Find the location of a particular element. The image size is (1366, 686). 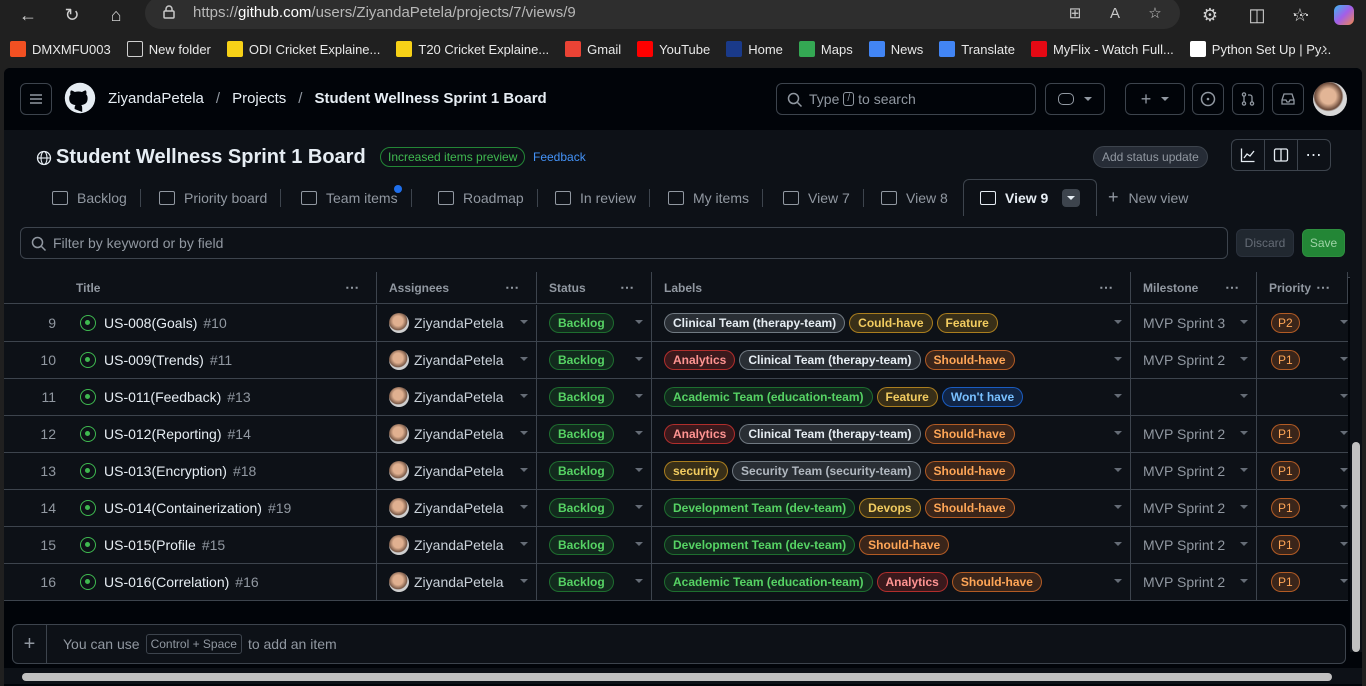

bookmark-item: DMXMFU003 is located at coordinates (60, 49).